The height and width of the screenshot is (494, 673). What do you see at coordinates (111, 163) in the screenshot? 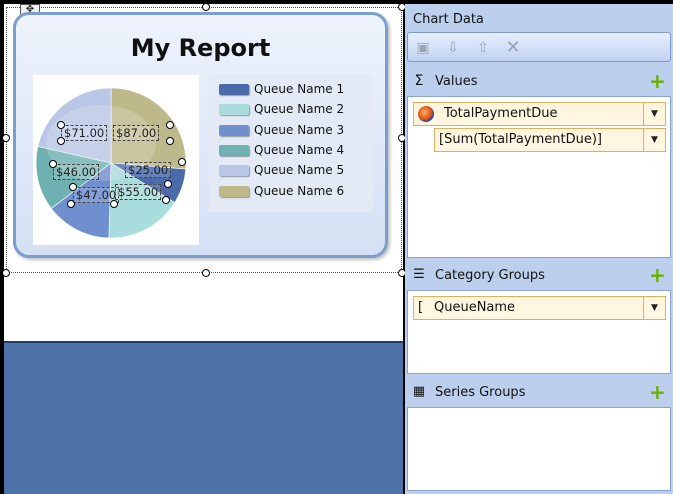
I see `pie-chart` at bounding box center [111, 163].